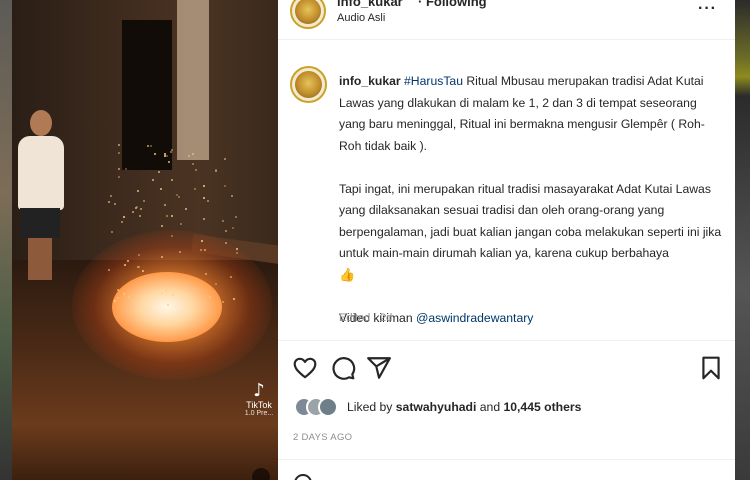 This screenshot has width=750, height=480. I want to click on edited-label: Edited · 2d, so click(366, 318).